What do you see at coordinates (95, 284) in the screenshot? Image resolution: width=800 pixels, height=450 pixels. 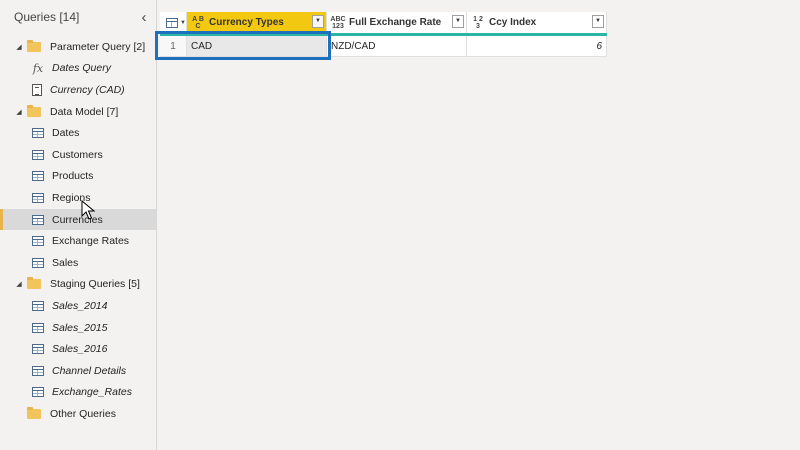 I see `query-group-label: Staging Queries [5]` at bounding box center [95, 284].